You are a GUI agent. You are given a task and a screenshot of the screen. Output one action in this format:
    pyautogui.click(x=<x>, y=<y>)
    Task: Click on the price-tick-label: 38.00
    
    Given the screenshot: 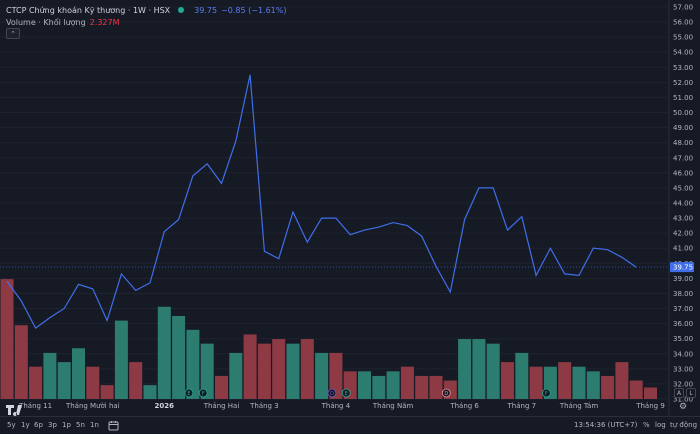 What is the action you would take?
    pyautogui.click(x=683, y=294)
    